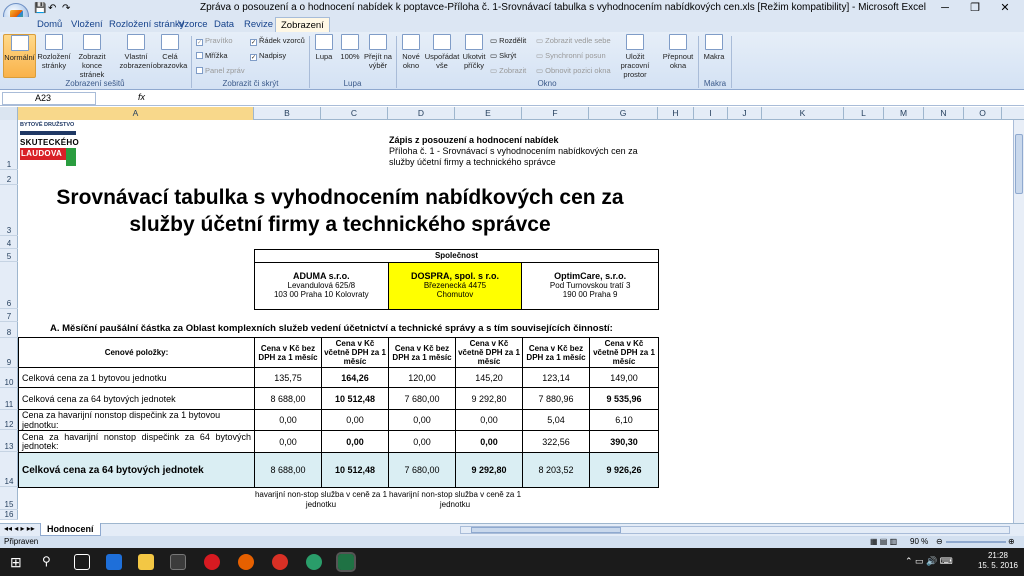 This screenshot has height=576, width=1024. What do you see at coordinates (54, 52) in the screenshot?
I see `page-layout-button: Rozložení stránky` at bounding box center [54, 52].